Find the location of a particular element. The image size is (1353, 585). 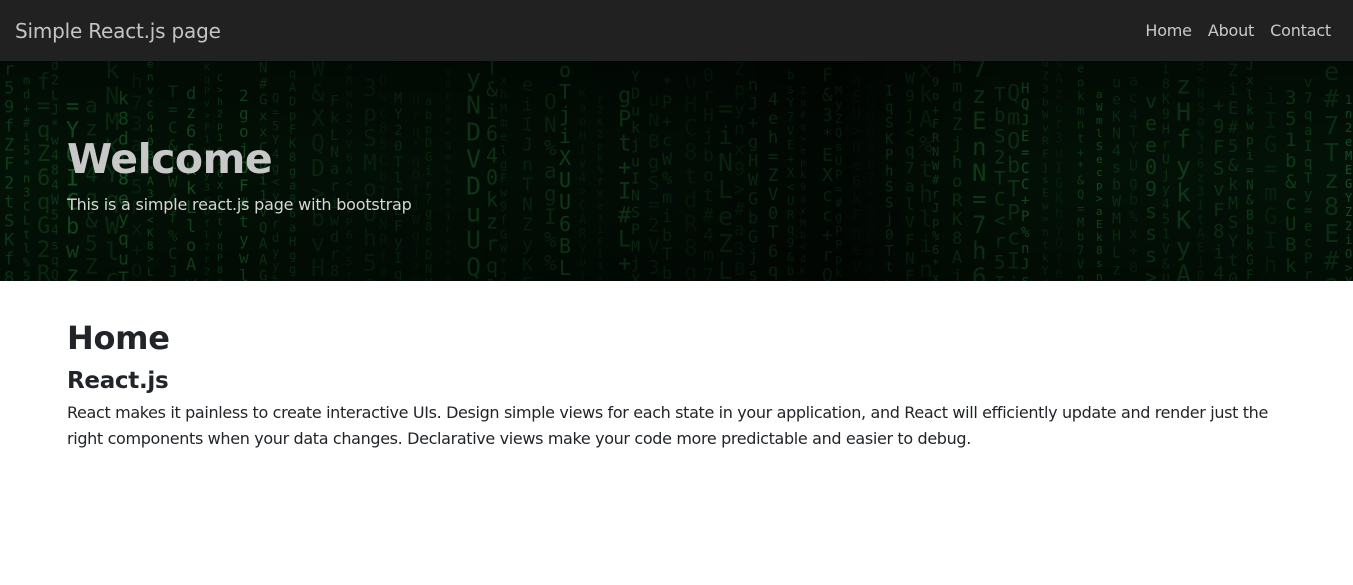

nav-link-home: Home is located at coordinates (1168, 30).